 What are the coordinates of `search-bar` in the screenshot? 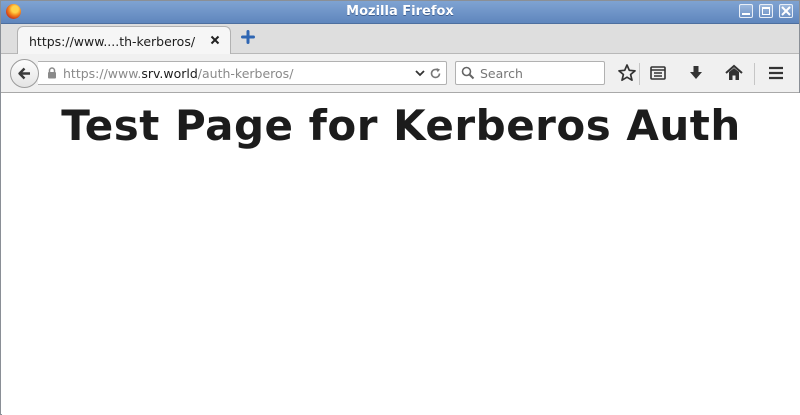 It's located at (530, 73).